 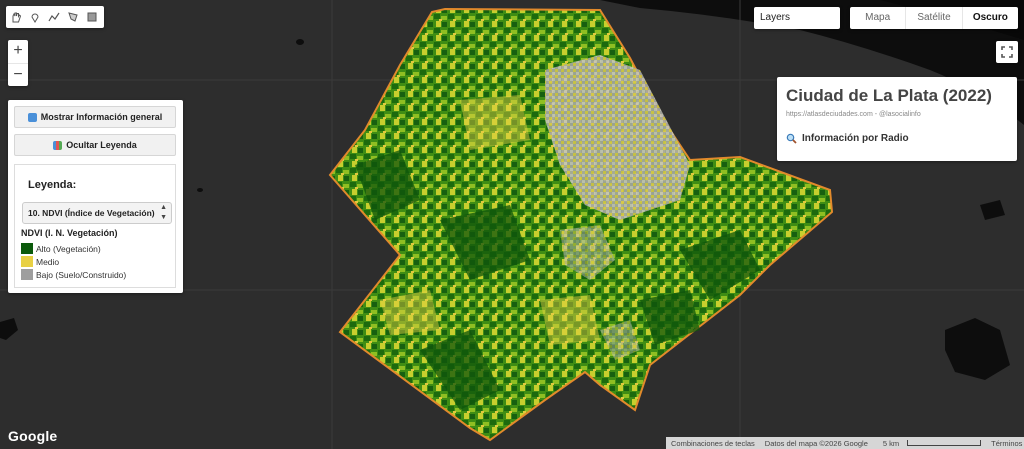 I want to click on google-logo: Google, so click(x=32, y=436).